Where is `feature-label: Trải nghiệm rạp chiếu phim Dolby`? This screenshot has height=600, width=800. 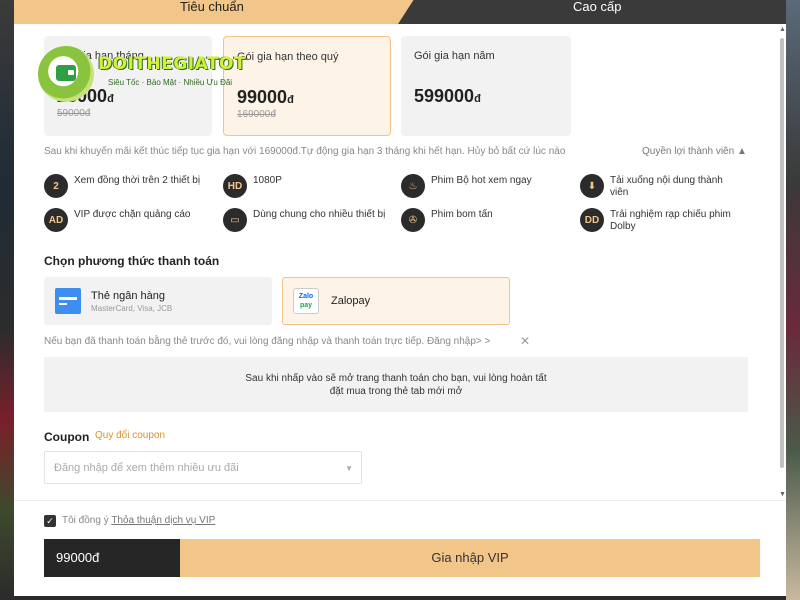 feature-label: Trải nghiệm rạp chiếu phim Dolby is located at coordinates (670, 220).